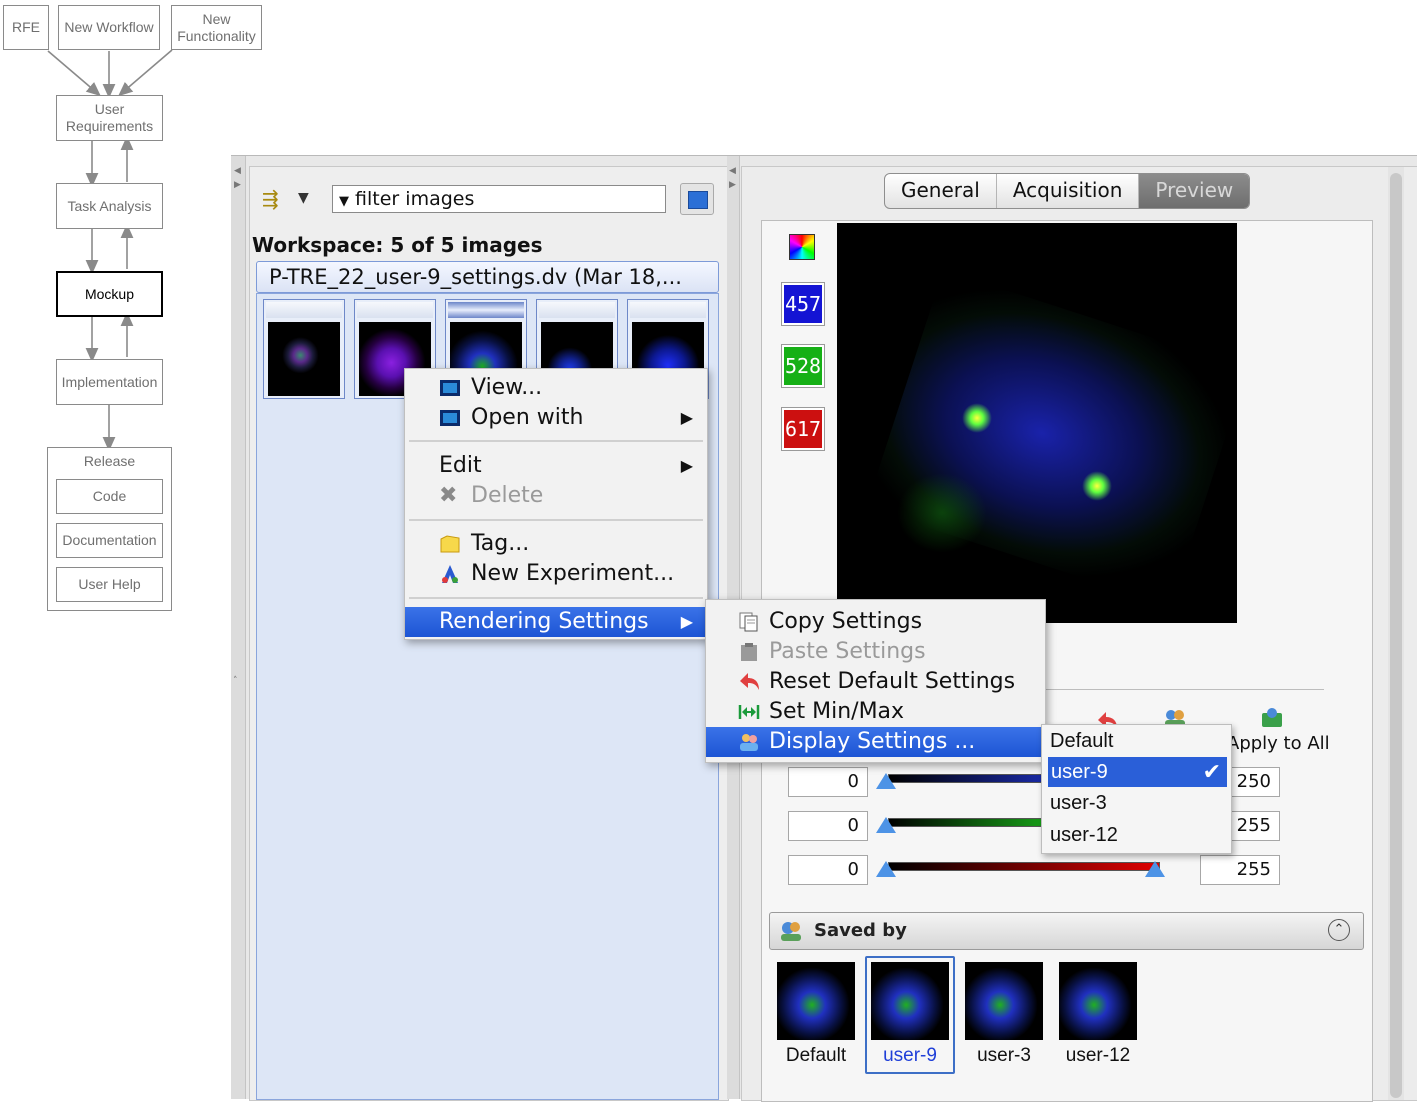 The image size is (1417, 1102). Describe the element at coordinates (448, 495) in the screenshot. I see `delete-x-icon: ✖` at that location.